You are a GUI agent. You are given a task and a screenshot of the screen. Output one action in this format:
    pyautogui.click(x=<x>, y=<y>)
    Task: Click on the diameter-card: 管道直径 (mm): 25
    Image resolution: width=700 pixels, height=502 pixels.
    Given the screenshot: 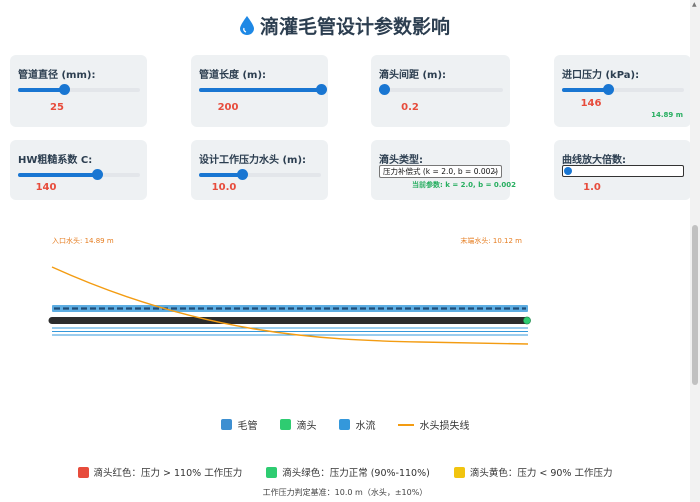 What is the action you would take?
    pyautogui.click(x=78, y=91)
    